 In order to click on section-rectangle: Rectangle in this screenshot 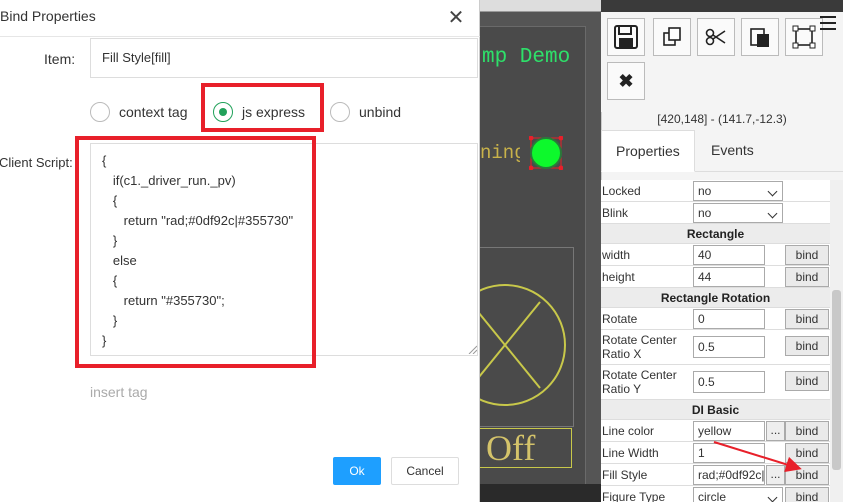, I will do `click(715, 234)`.